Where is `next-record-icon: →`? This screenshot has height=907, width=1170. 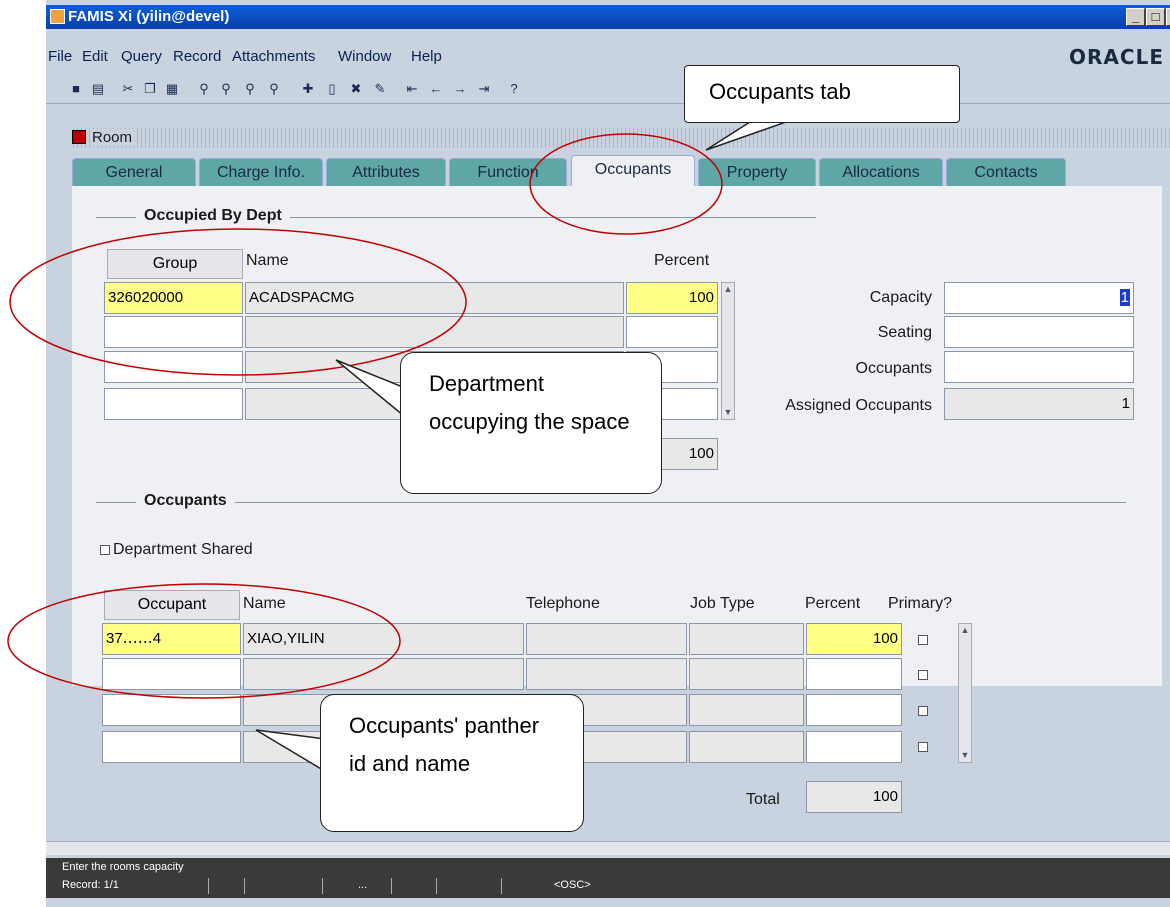 next-record-icon: → is located at coordinates (460, 89).